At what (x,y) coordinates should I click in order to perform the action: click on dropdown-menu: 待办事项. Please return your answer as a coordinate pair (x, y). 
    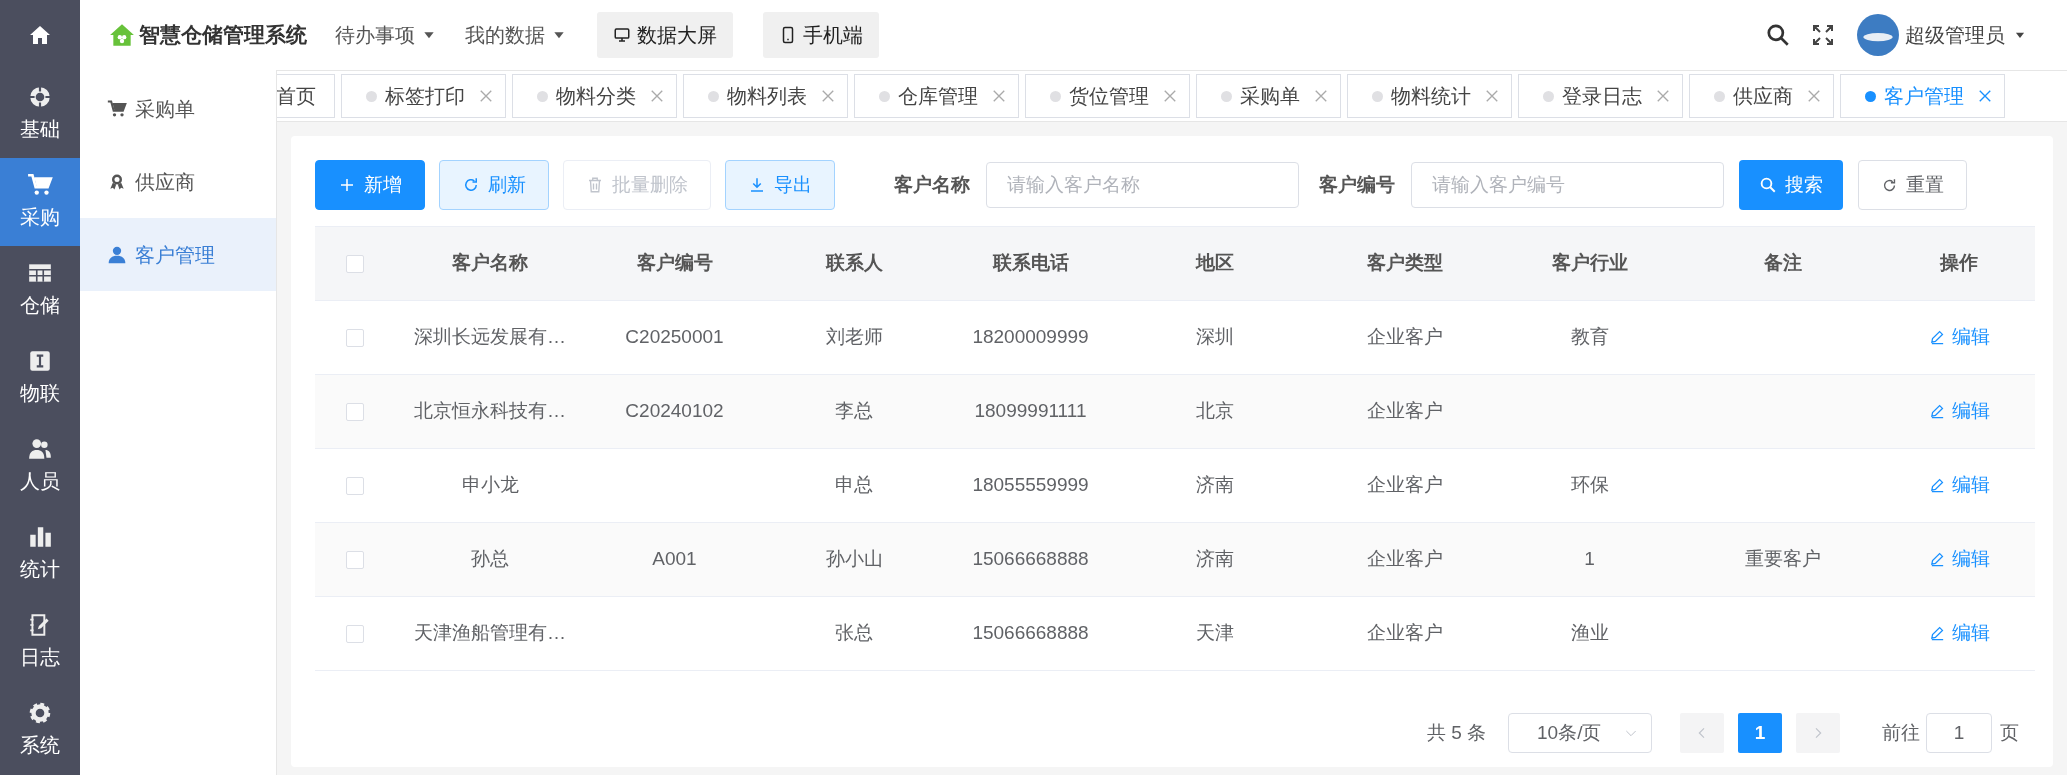
    Looking at the image, I should click on (386, 35).